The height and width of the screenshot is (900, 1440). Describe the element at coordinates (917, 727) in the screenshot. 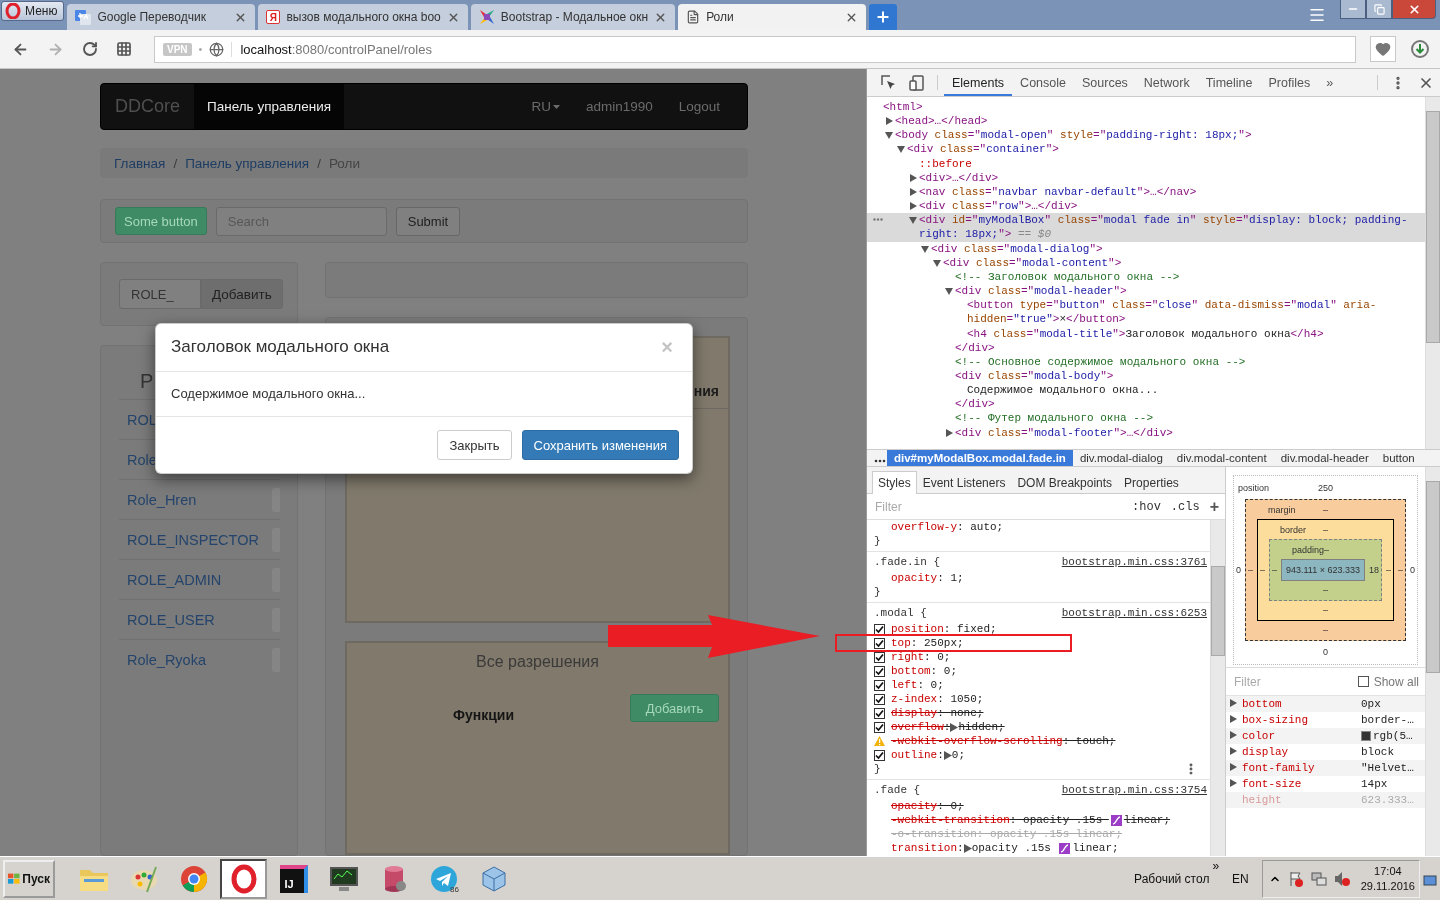

I see `property-name: overflow` at that location.